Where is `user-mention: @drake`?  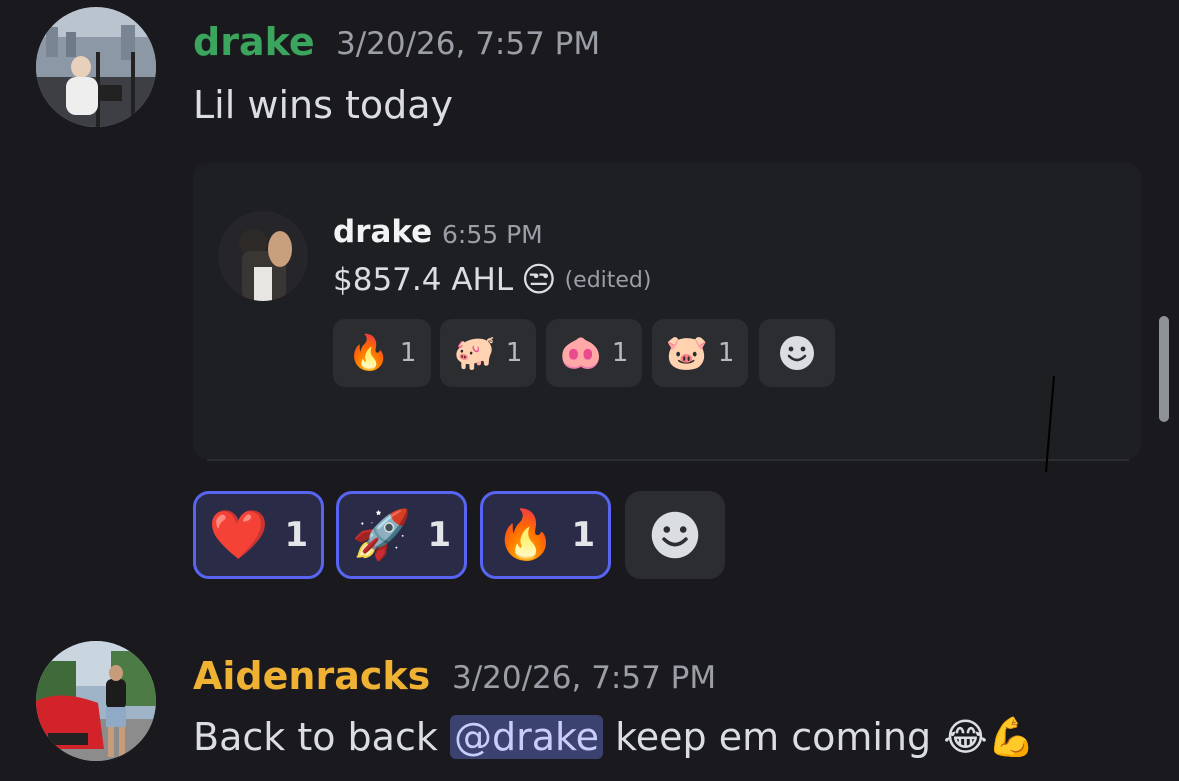
user-mention: @drake is located at coordinates (526, 737).